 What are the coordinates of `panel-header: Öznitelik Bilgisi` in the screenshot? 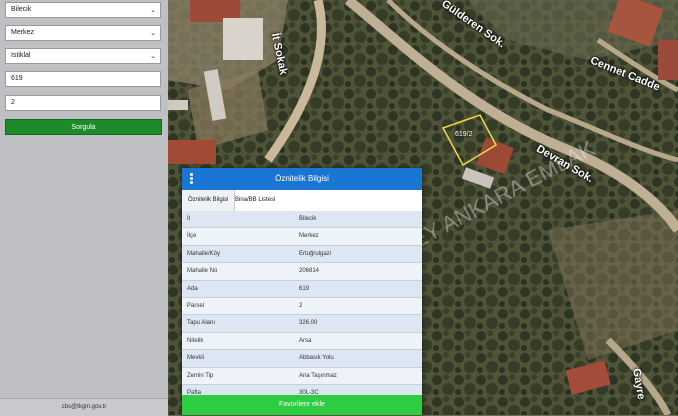 It's located at (302, 179).